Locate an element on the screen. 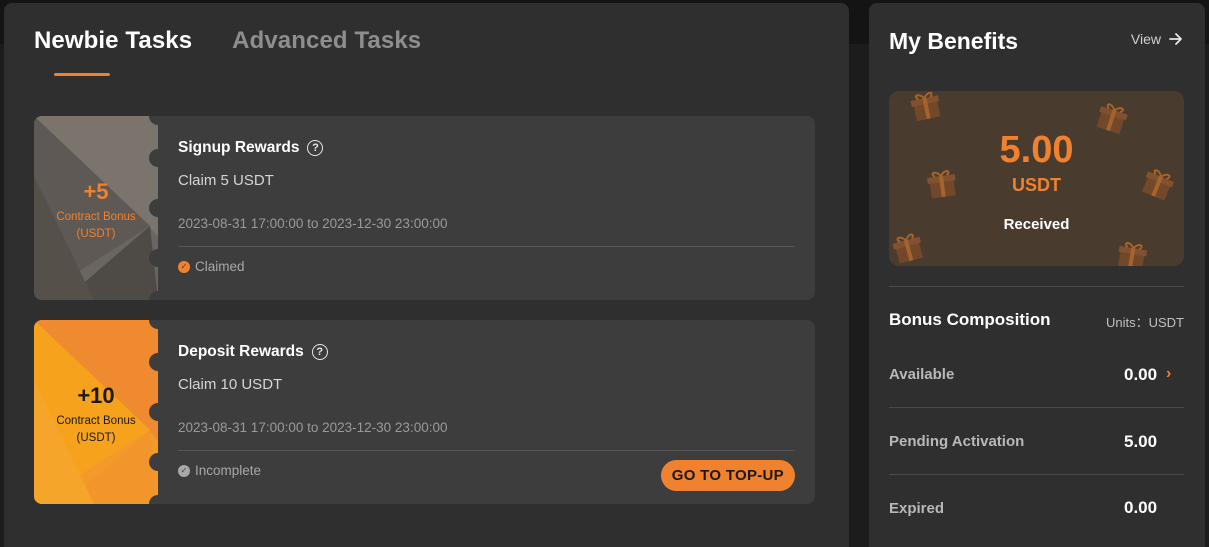  benefit-unit: USDT is located at coordinates (1036, 185).